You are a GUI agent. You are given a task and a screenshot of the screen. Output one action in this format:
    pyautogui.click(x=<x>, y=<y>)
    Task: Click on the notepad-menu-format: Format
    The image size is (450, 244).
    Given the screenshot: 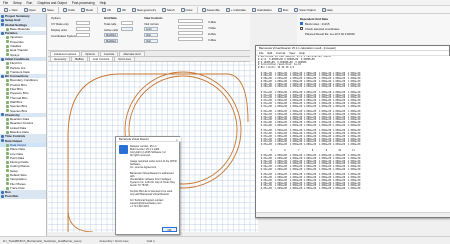 What is the action you would take?
    pyautogui.click(x=280, y=53)
    